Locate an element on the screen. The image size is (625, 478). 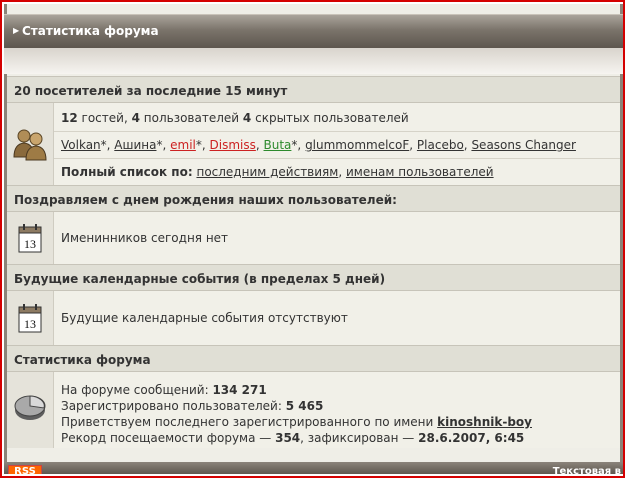
sort-by-action-link: последним действиям is located at coordinates (267, 172).